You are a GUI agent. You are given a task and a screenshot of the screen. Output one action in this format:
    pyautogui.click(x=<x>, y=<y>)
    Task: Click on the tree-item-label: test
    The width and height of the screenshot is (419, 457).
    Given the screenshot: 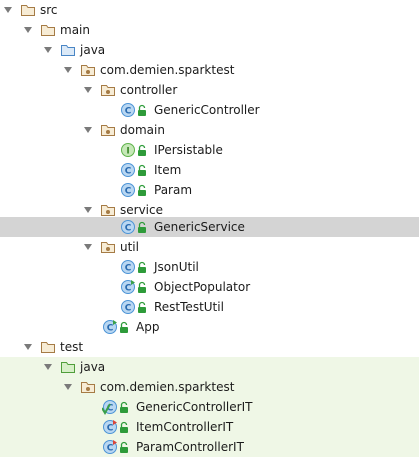 What is the action you would take?
    pyautogui.click(x=72, y=347)
    